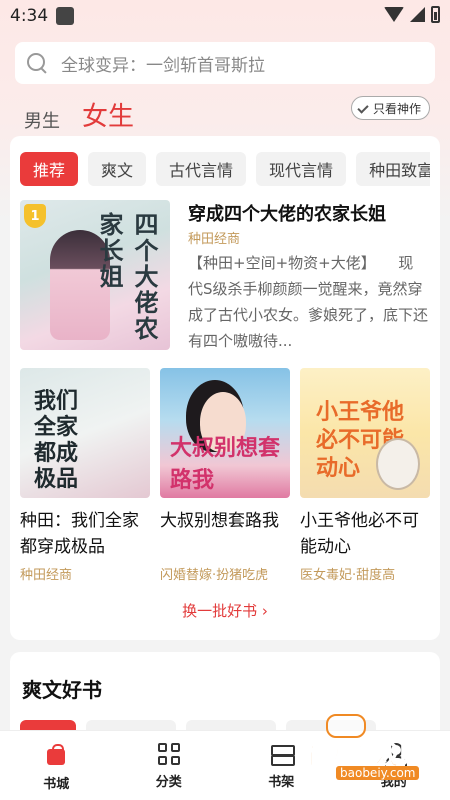 This screenshot has height=800, width=450. What do you see at coordinates (225, 610) in the screenshot?
I see `refresh-books-link: 换一批好书 ›` at bounding box center [225, 610].